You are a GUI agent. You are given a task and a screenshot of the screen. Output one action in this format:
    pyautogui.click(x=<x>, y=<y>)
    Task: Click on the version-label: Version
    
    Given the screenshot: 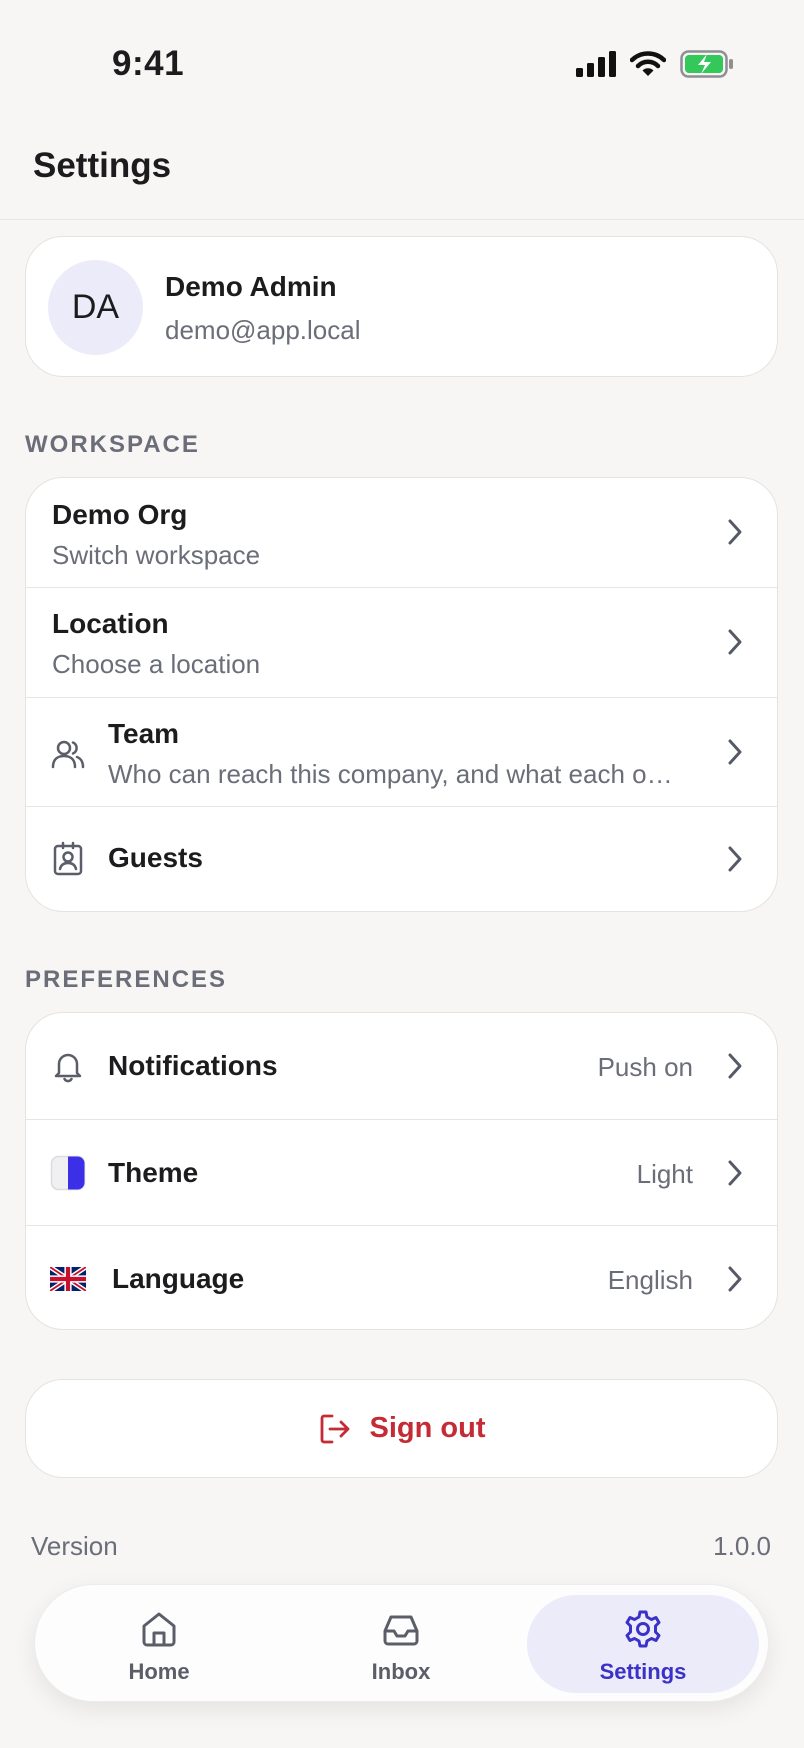 What is the action you would take?
    pyautogui.click(x=74, y=1546)
    